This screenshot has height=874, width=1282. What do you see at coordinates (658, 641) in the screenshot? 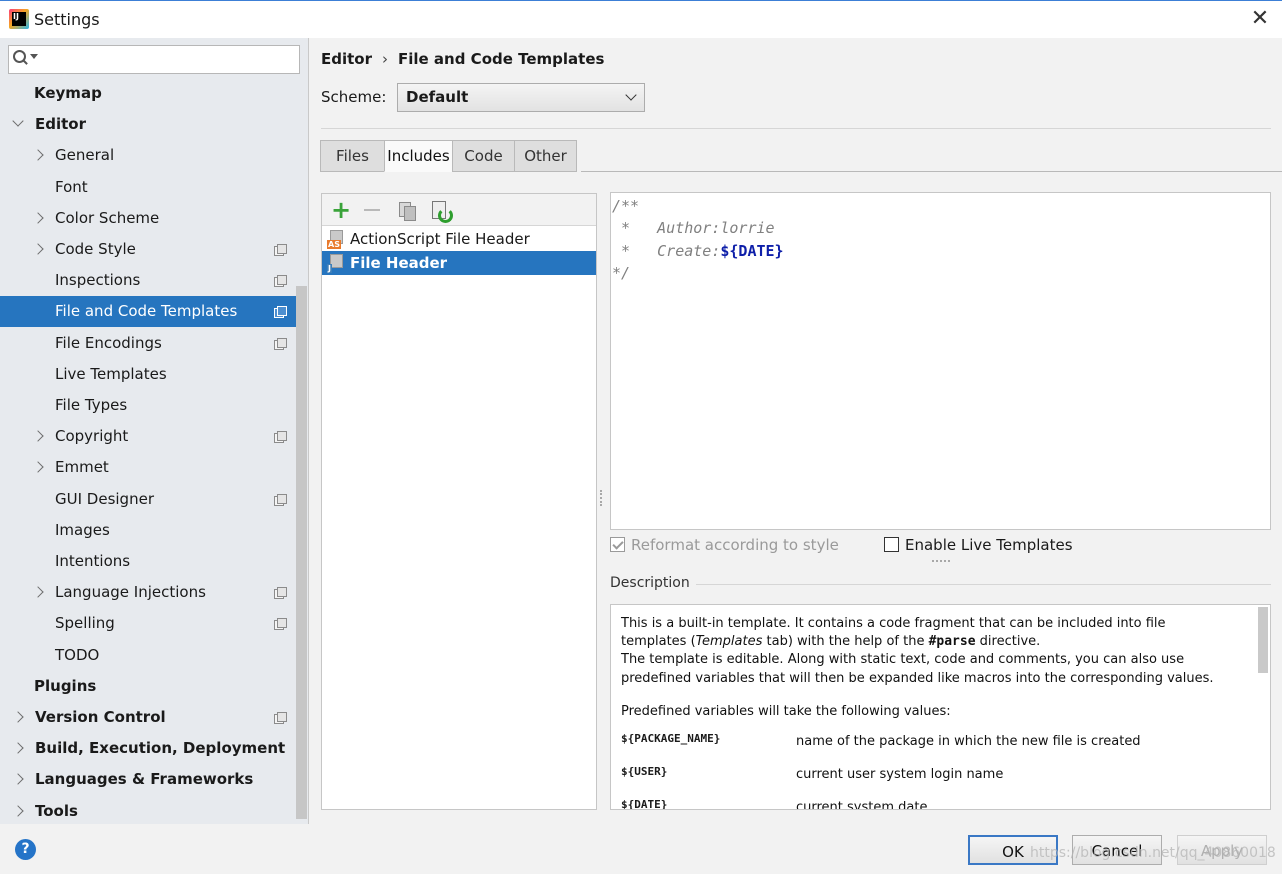
I see `description-text: templates (` at bounding box center [658, 641].